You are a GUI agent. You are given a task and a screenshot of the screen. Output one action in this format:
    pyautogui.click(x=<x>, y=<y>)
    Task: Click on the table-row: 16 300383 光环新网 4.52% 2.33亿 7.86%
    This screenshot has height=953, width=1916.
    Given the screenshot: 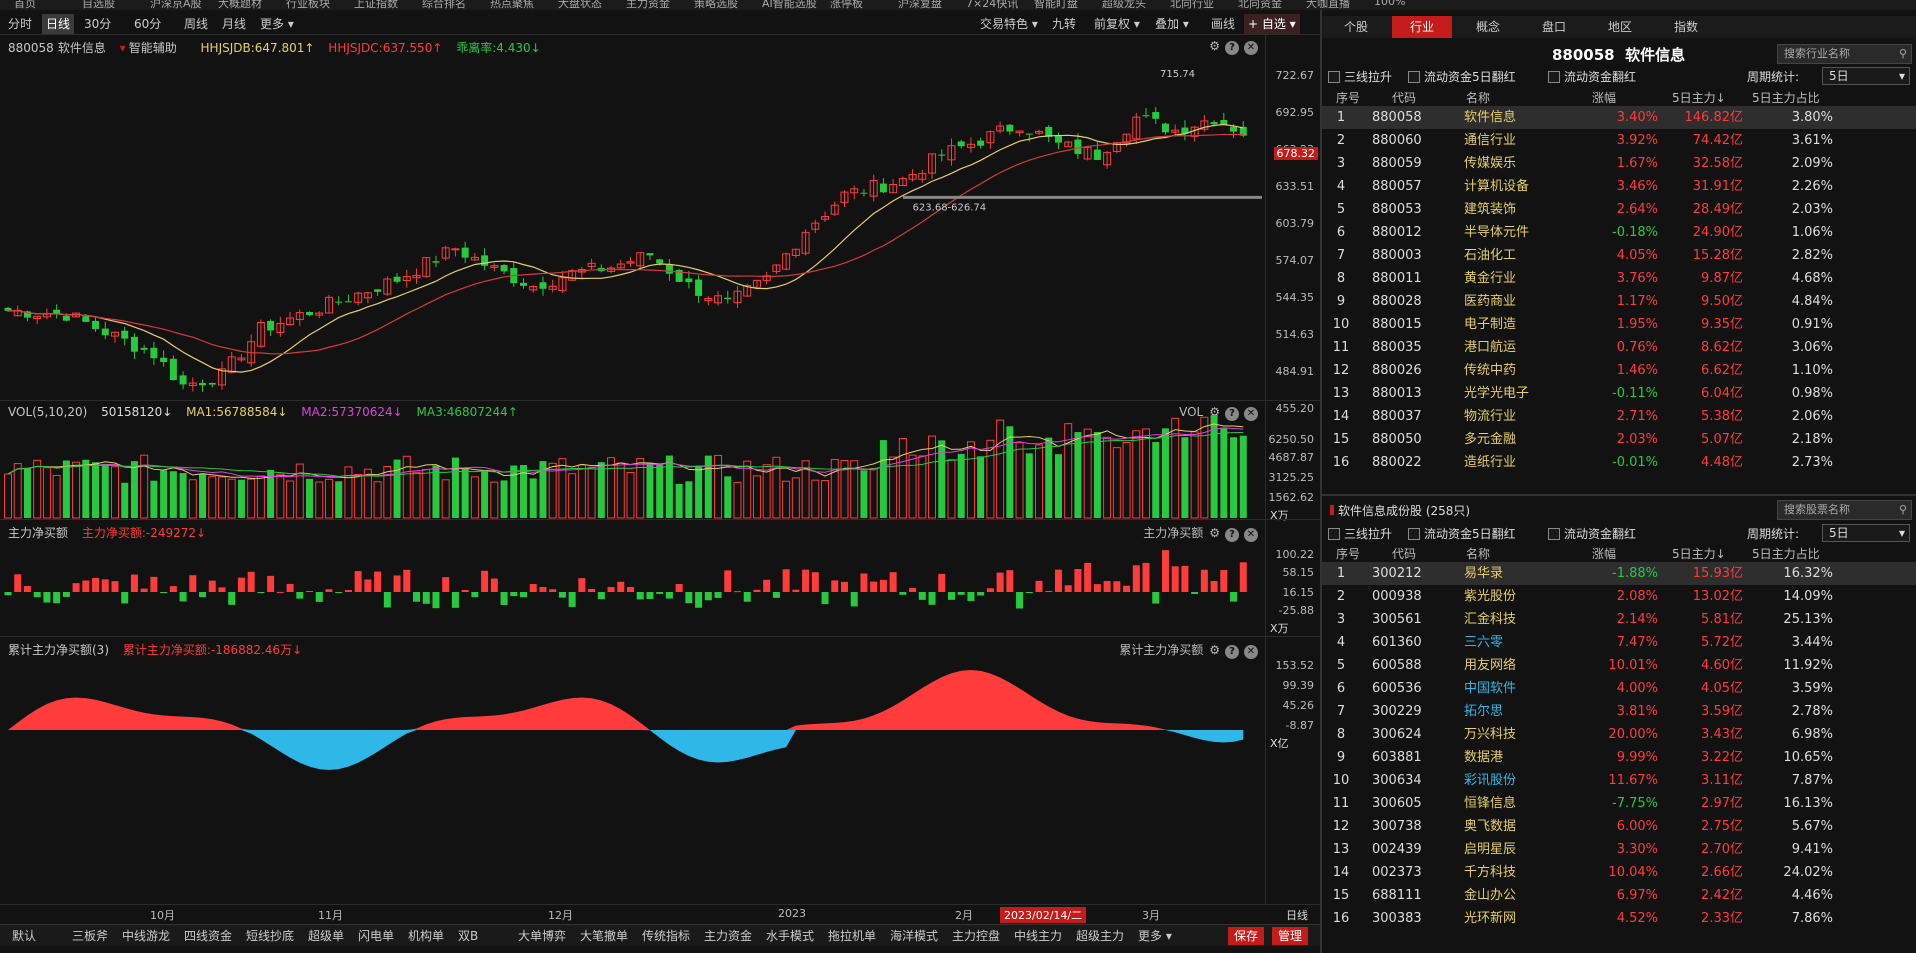 What is the action you would take?
    pyautogui.click(x=1619, y=918)
    